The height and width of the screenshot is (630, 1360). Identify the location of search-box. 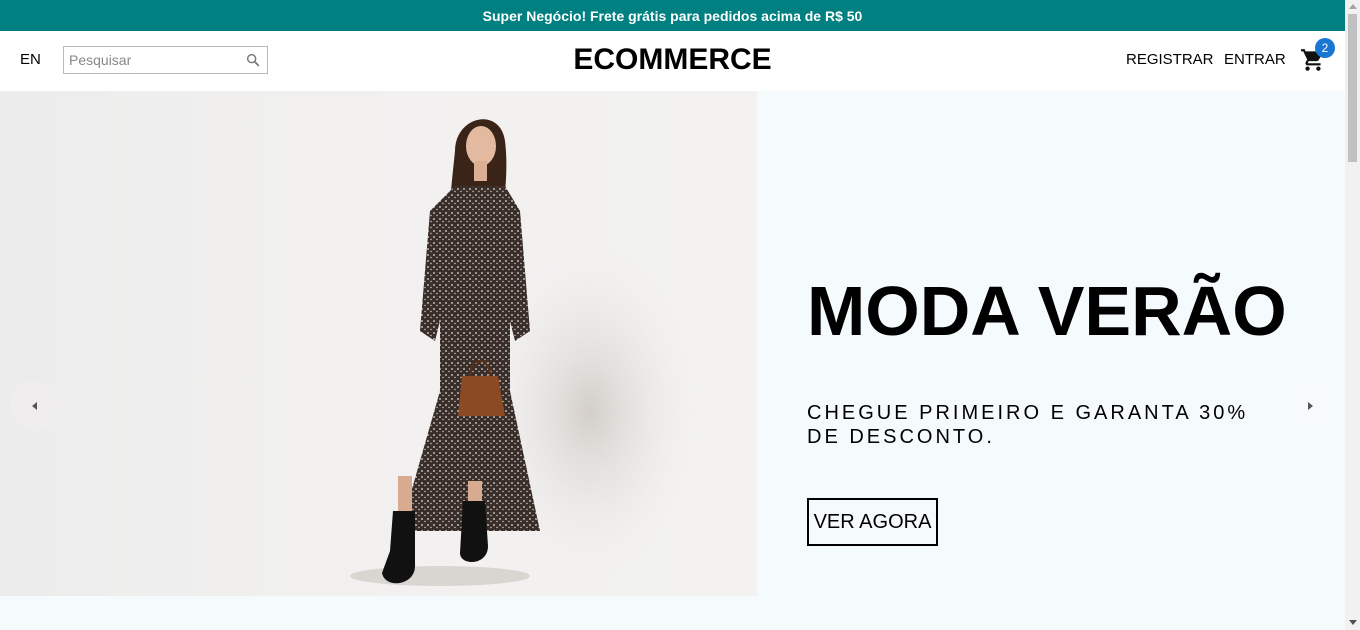
(165, 60).